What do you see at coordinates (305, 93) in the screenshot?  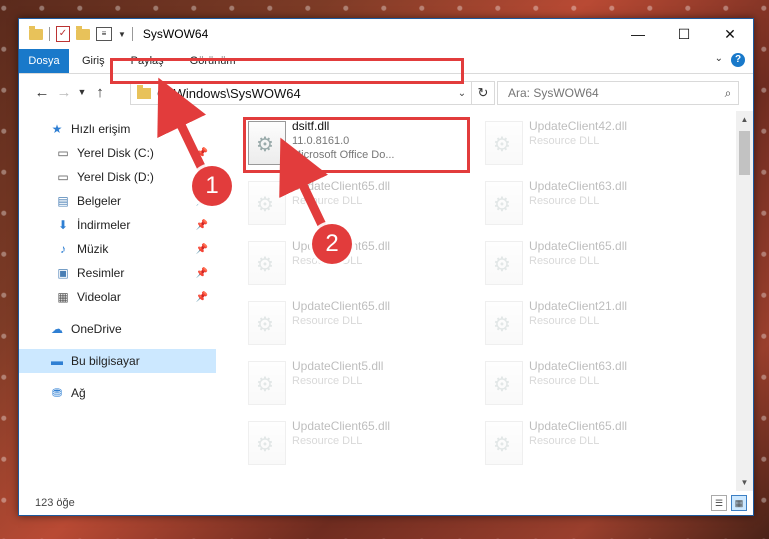 I see `address-path: C:\Windows\SysWOW64` at bounding box center [305, 93].